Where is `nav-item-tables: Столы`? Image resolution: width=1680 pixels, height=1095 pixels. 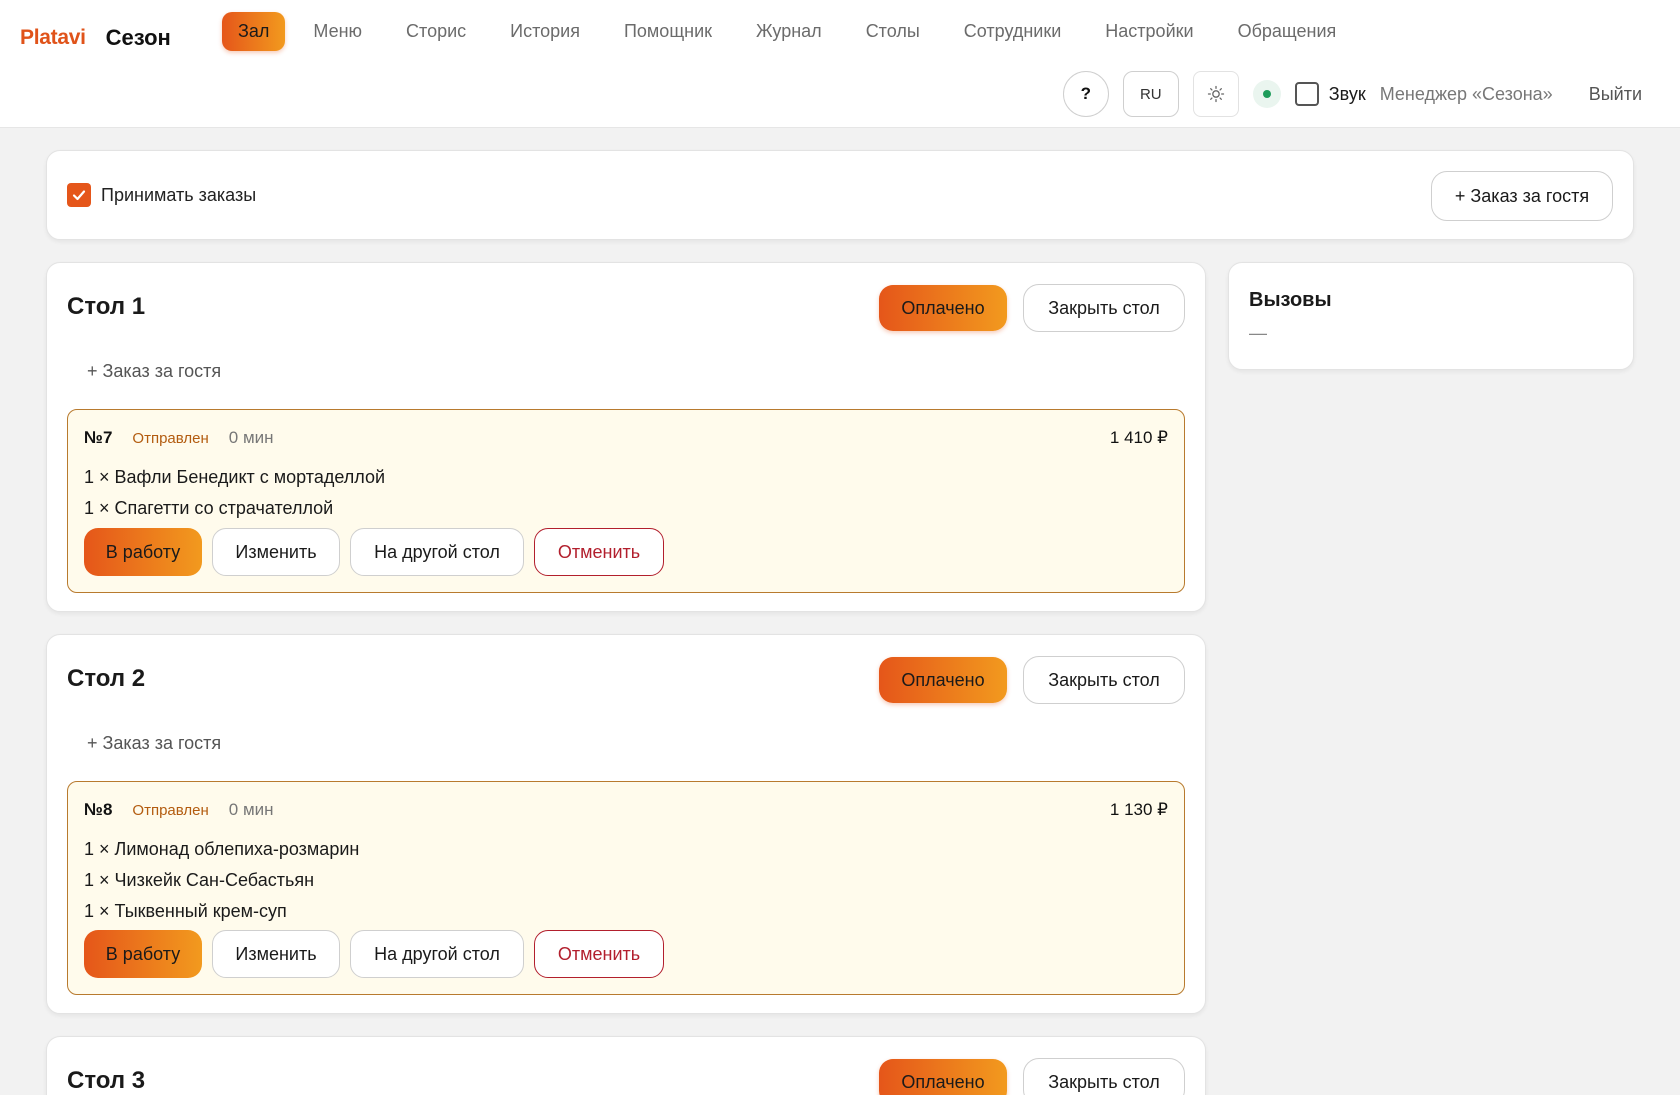
nav-item-tables: Столы is located at coordinates (893, 31).